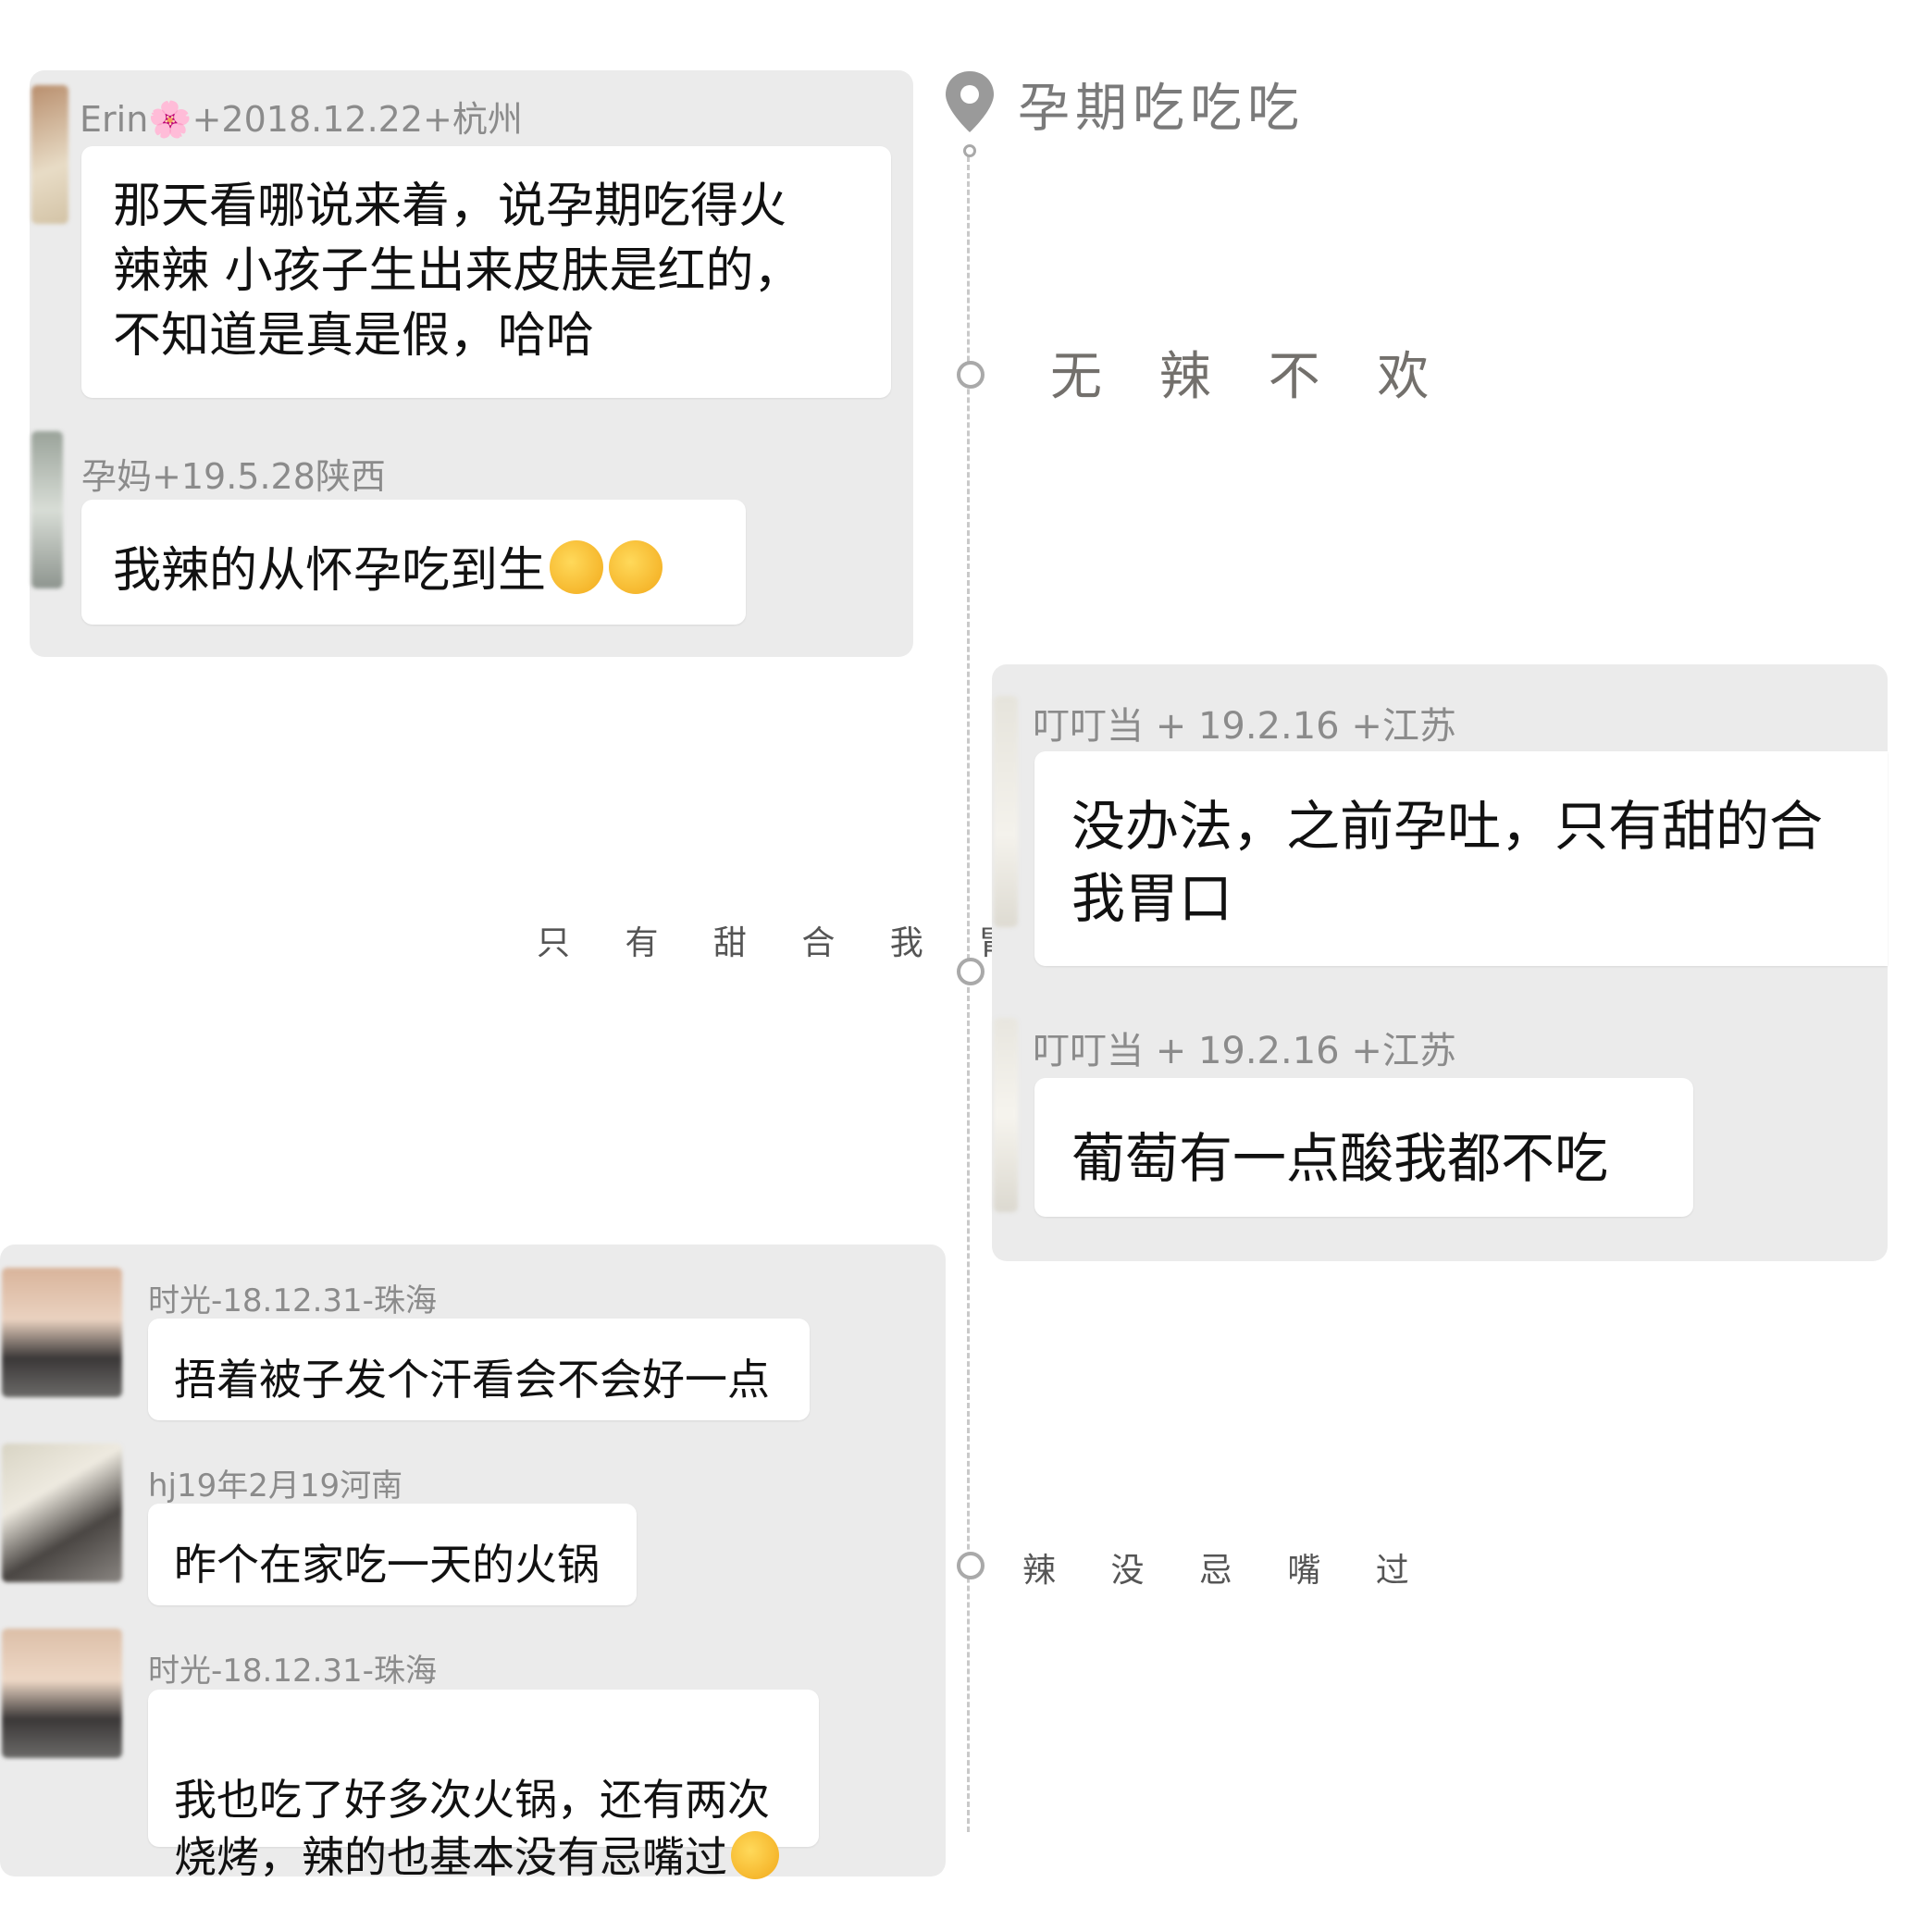  What do you see at coordinates (387, 1565) in the screenshot?
I see `comment-text: 昨个在家吃一天的火锅` at bounding box center [387, 1565].